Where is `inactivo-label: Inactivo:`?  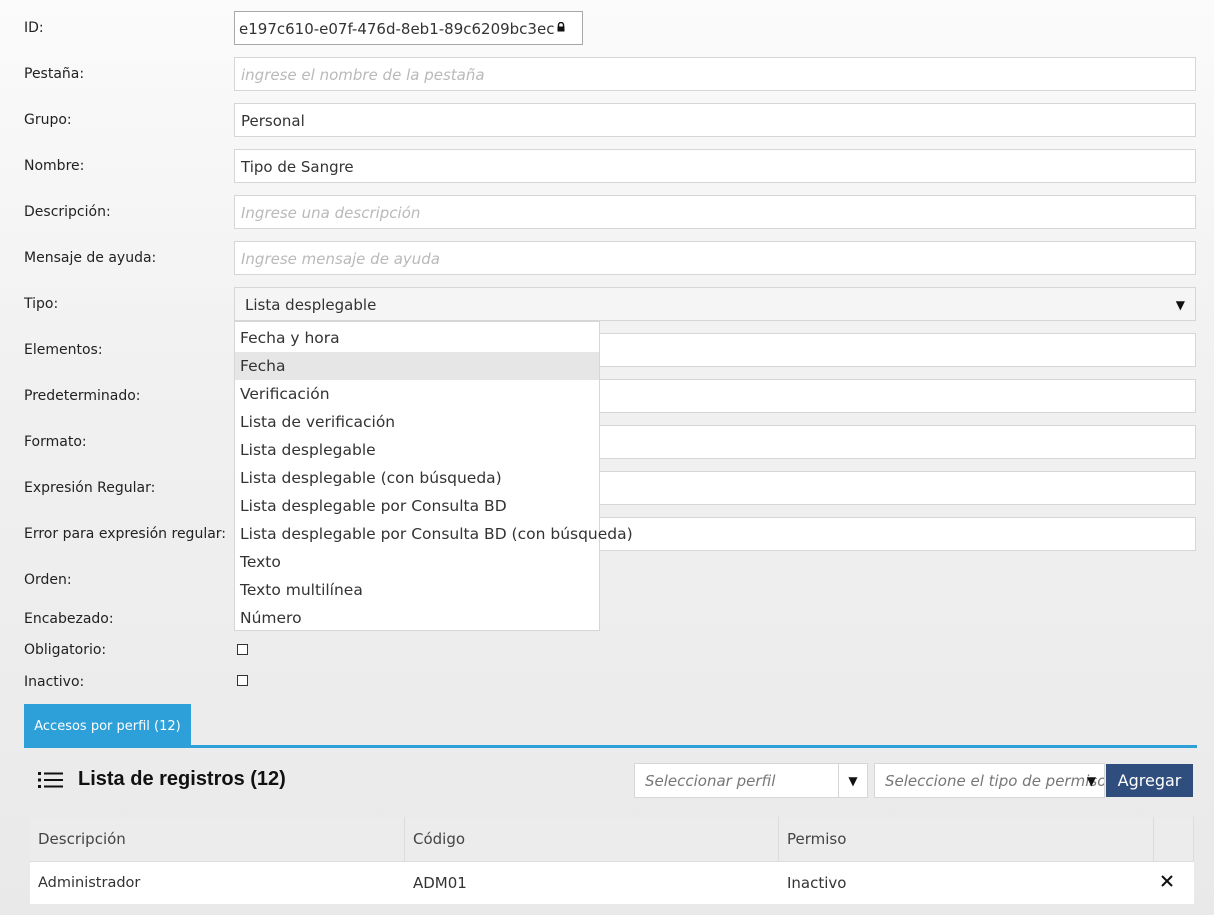
inactivo-label: Inactivo: is located at coordinates (54, 682).